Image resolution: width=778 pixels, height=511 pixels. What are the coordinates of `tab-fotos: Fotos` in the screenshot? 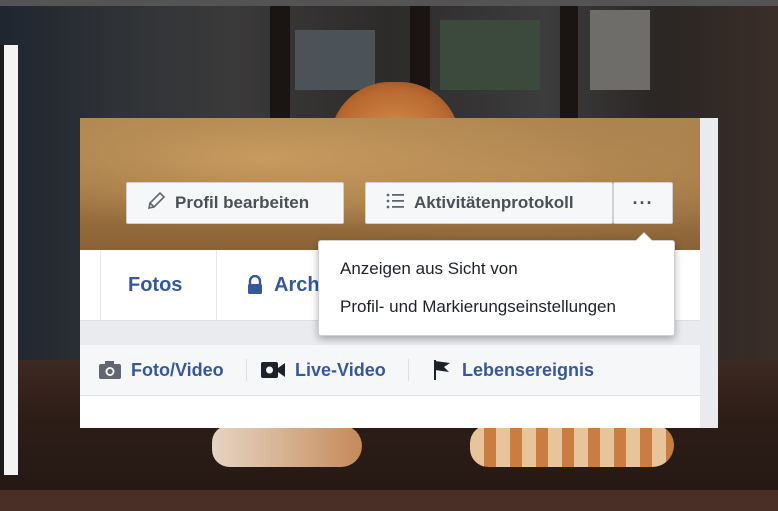 It's located at (155, 285).